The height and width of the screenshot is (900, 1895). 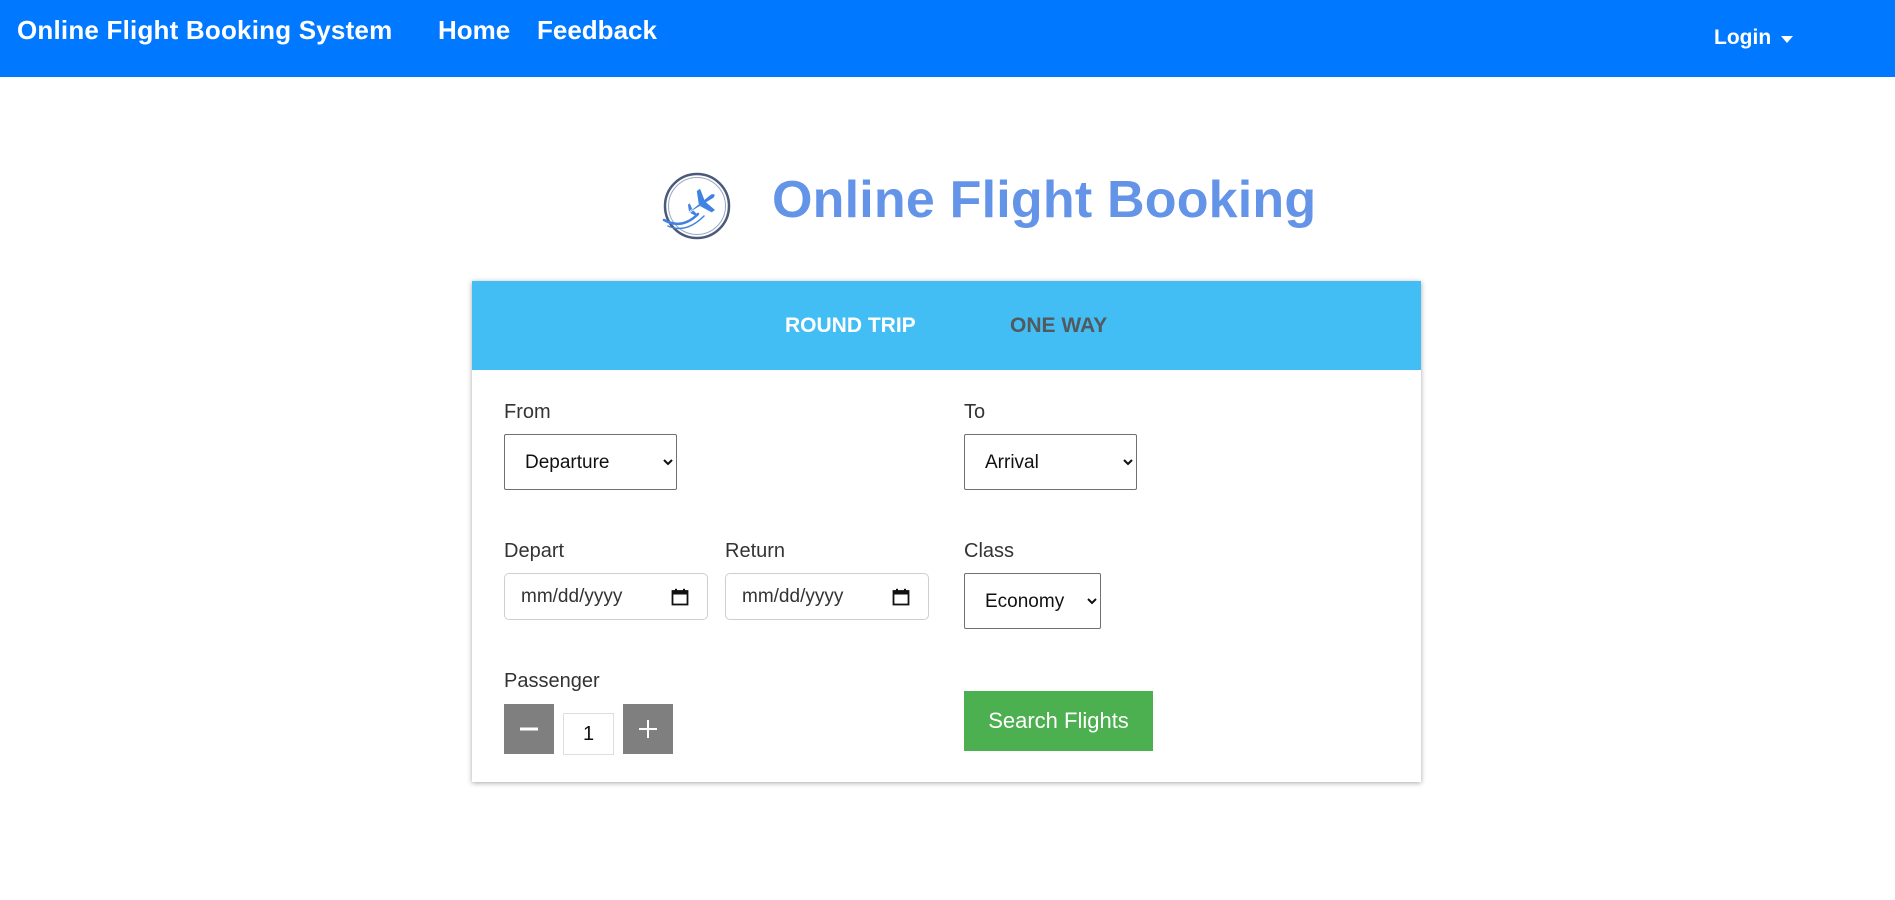 What do you see at coordinates (590, 462) in the screenshot?
I see `from-select: Departure` at bounding box center [590, 462].